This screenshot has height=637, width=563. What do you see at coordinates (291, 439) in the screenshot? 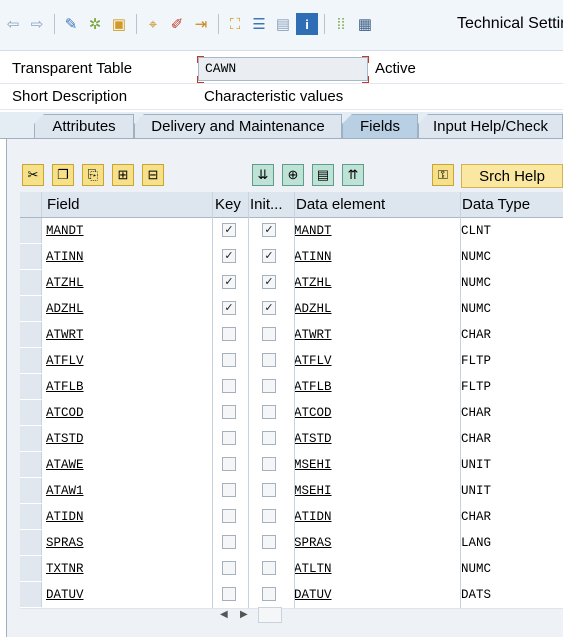
I see `table-row: ATSTD ATSTD CHAR` at bounding box center [291, 439].